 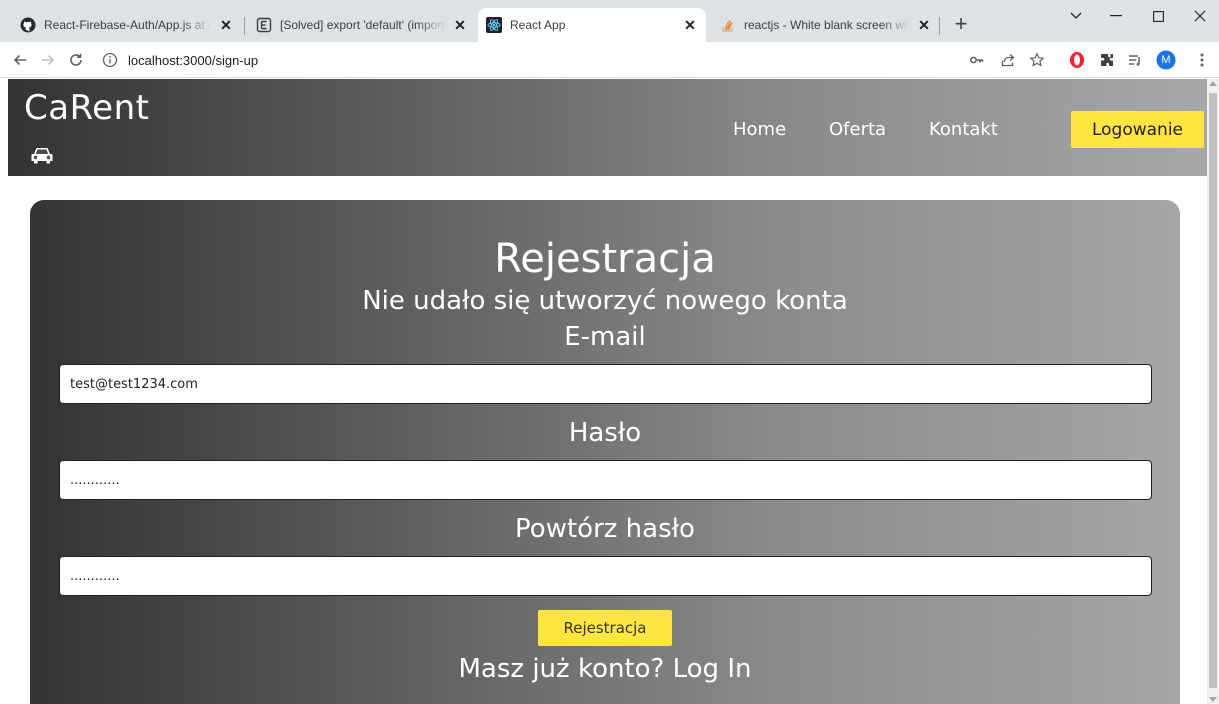 What do you see at coordinates (1202, 60) in the screenshot?
I see `chrome-menu-icon` at bounding box center [1202, 60].